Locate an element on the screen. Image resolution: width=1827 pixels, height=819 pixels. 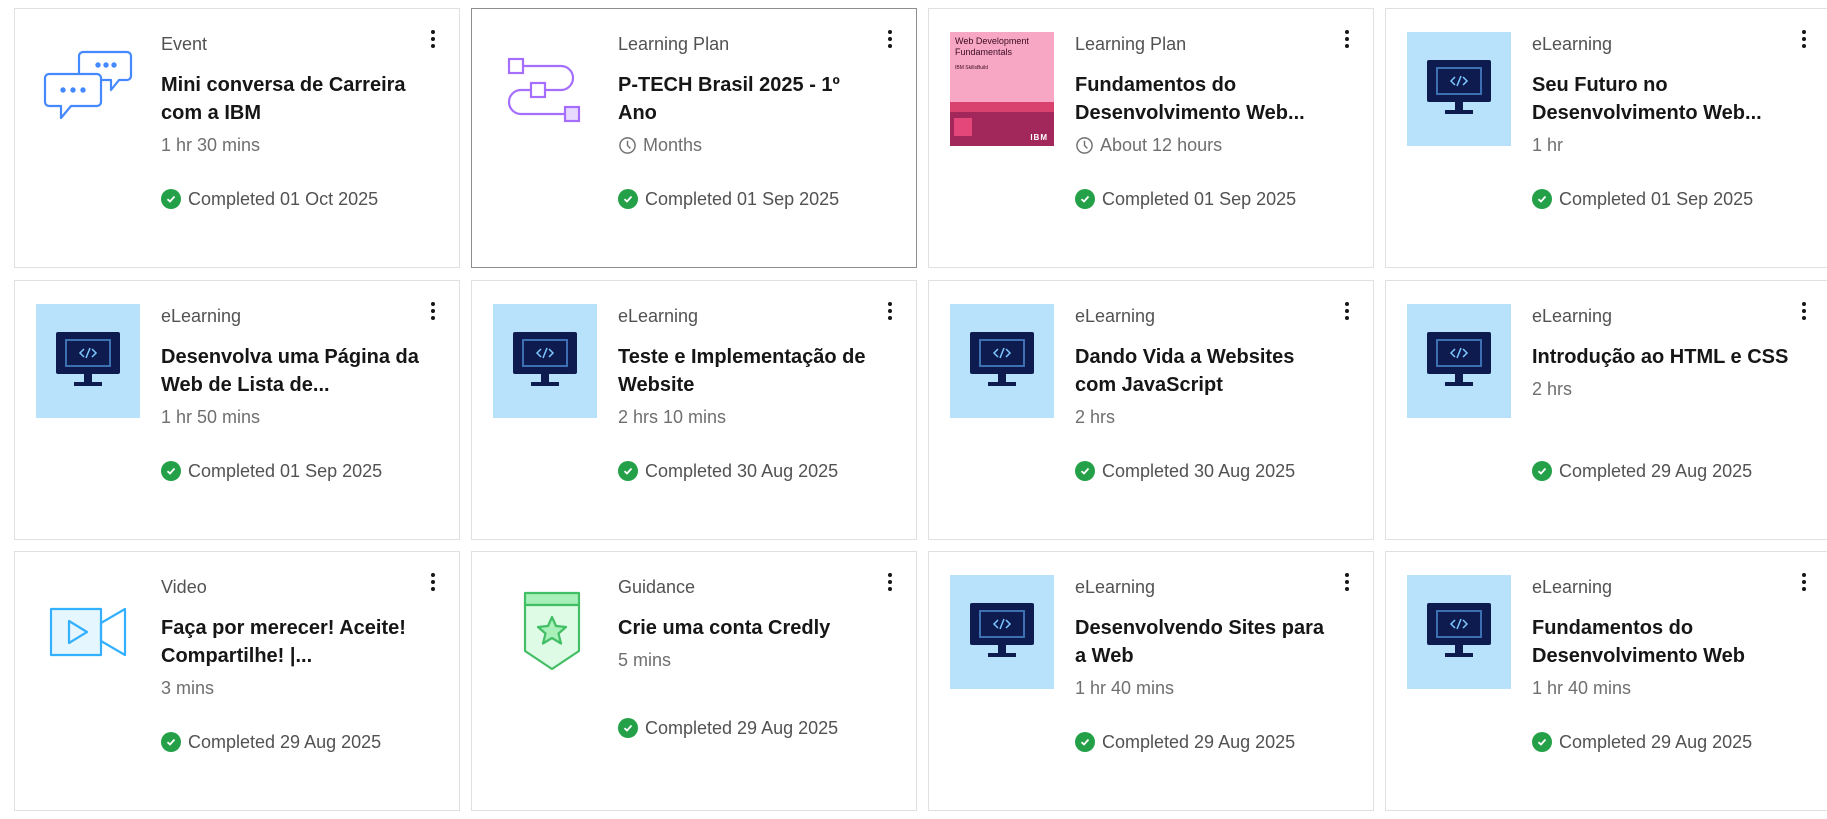
chat-bubbles-icon is located at coordinates (88, 89).